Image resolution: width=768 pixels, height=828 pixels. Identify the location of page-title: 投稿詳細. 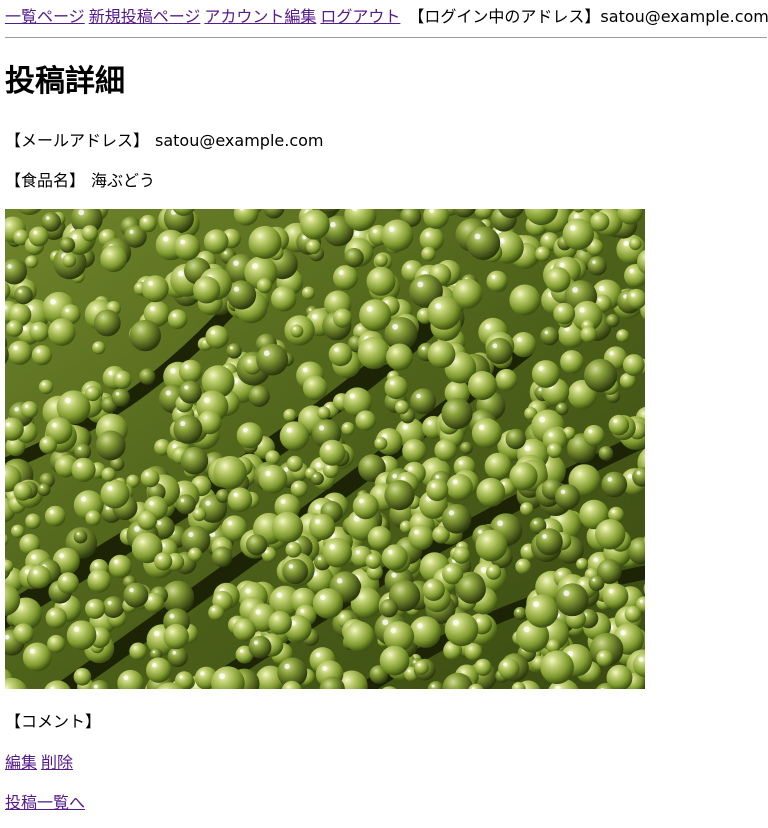
(65, 81).